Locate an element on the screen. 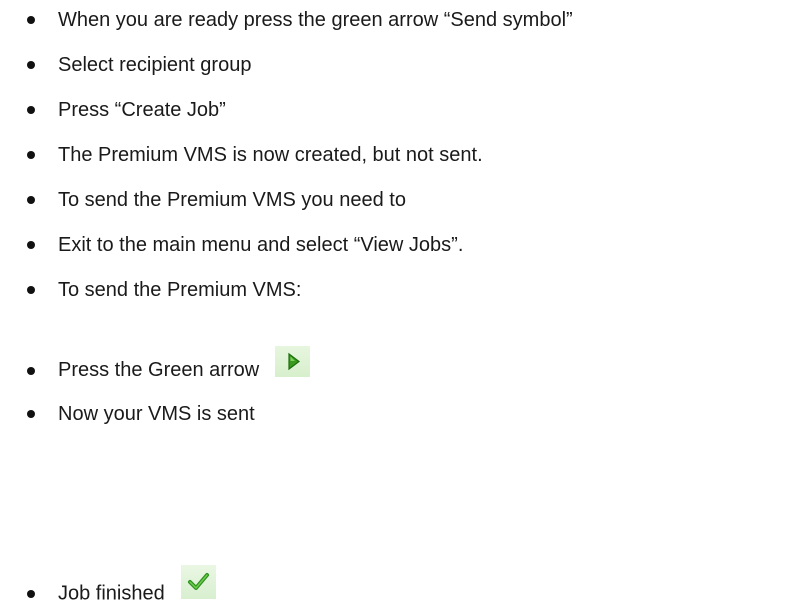 Image resolution: width=812 pixels, height=614 pixels. list-item-text: Job finished is located at coordinates (137, 588).